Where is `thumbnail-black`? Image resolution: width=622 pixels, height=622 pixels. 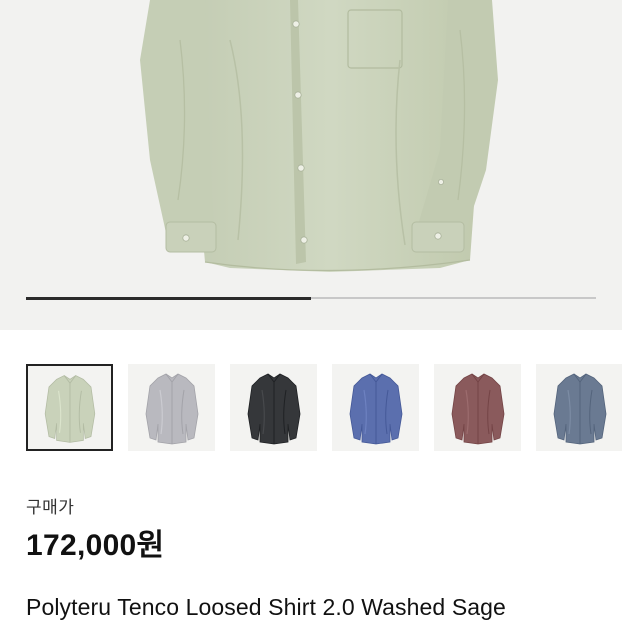 thumbnail-black is located at coordinates (273, 407).